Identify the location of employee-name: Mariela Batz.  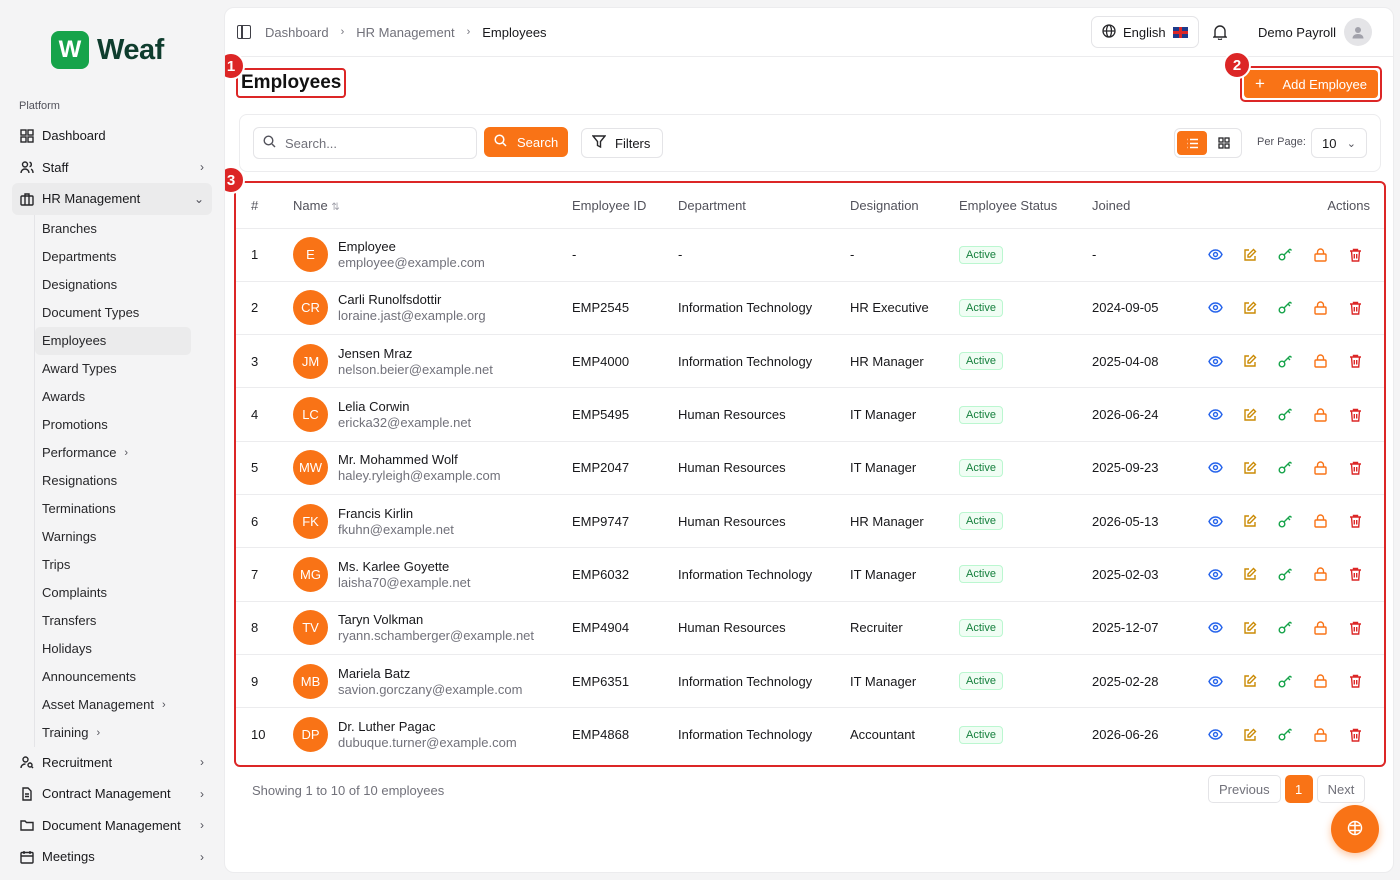
(430, 673).